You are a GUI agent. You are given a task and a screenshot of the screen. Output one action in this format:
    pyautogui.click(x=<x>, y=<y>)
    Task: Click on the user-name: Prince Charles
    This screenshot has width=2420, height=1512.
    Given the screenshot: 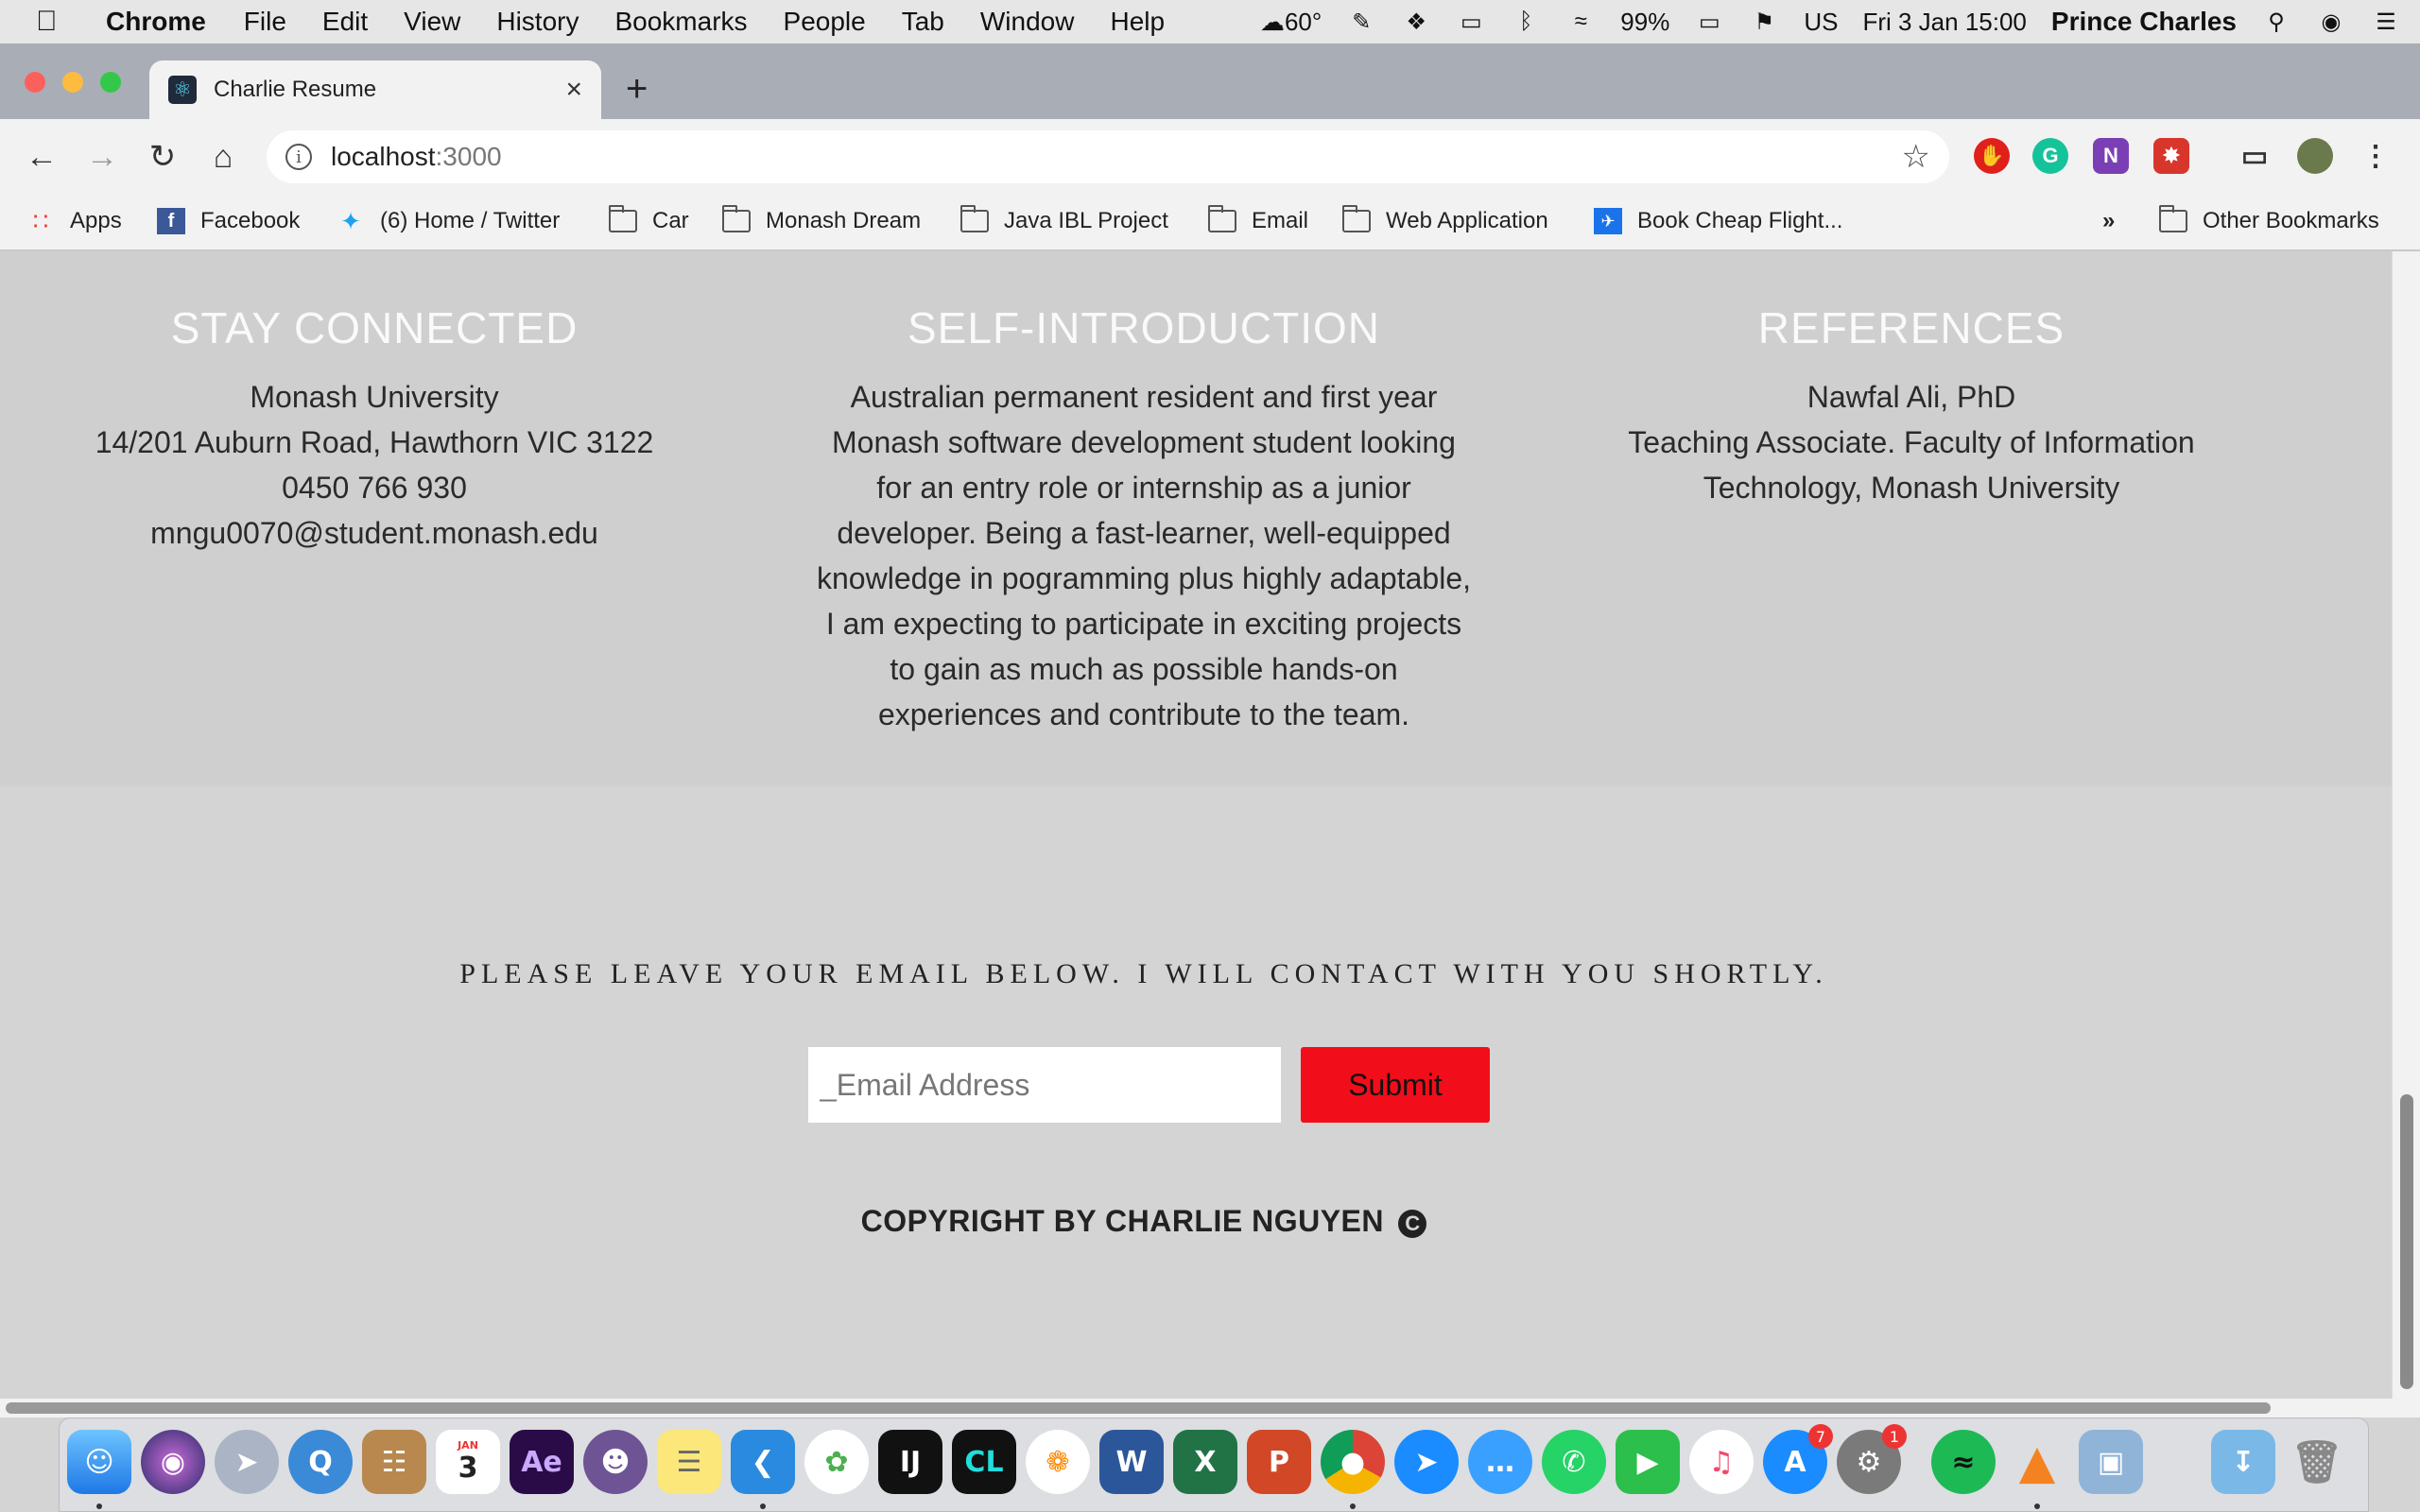 What is the action you would take?
    pyautogui.click(x=2144, y=22)
    